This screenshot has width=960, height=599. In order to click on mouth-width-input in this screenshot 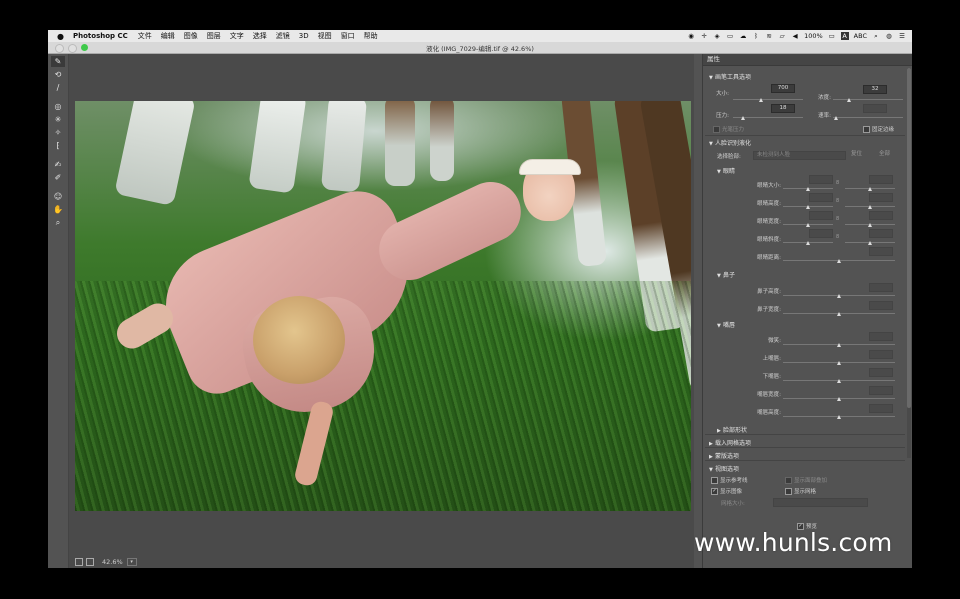, I will do `click(881, 390)`.